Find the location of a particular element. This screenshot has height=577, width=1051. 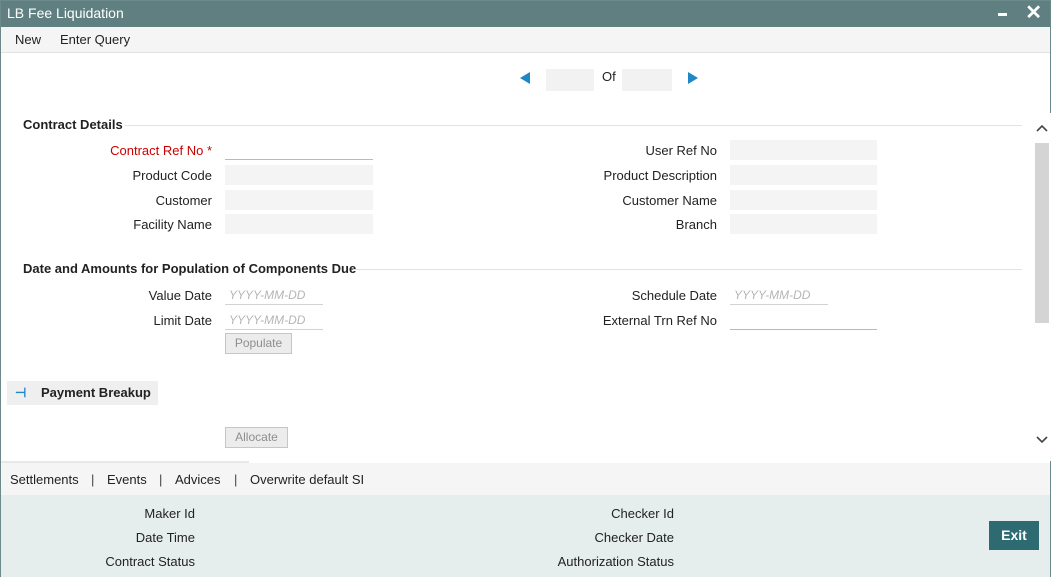

collapse-icon: ⊣ is located at coordinates (21, 392).